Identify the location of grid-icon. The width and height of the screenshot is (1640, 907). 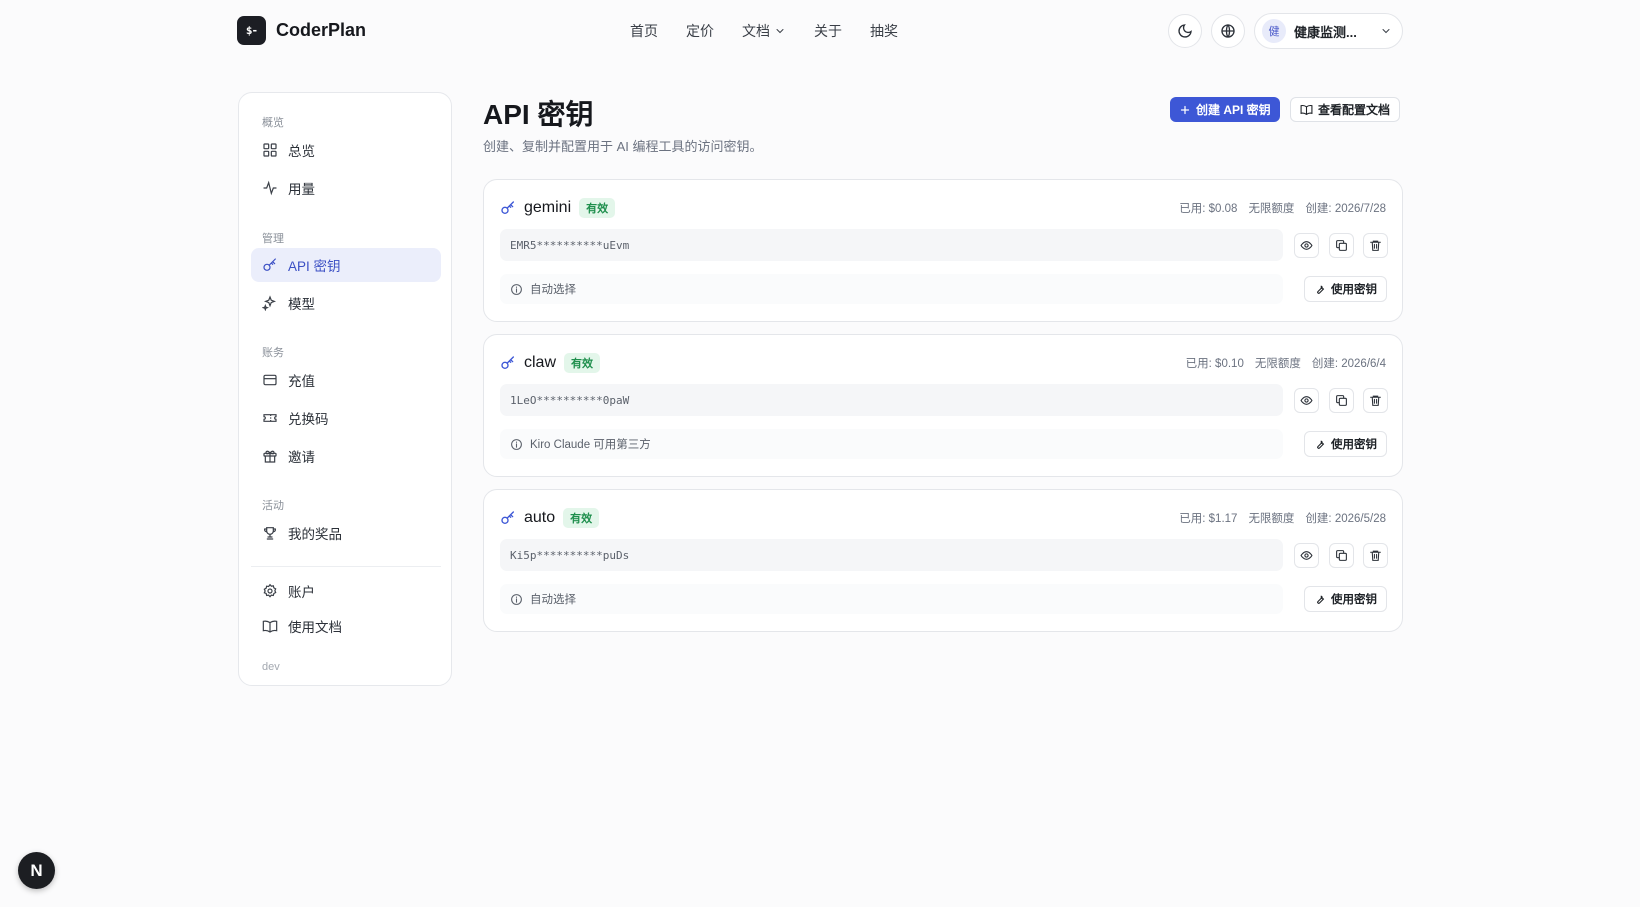
(270, 150).